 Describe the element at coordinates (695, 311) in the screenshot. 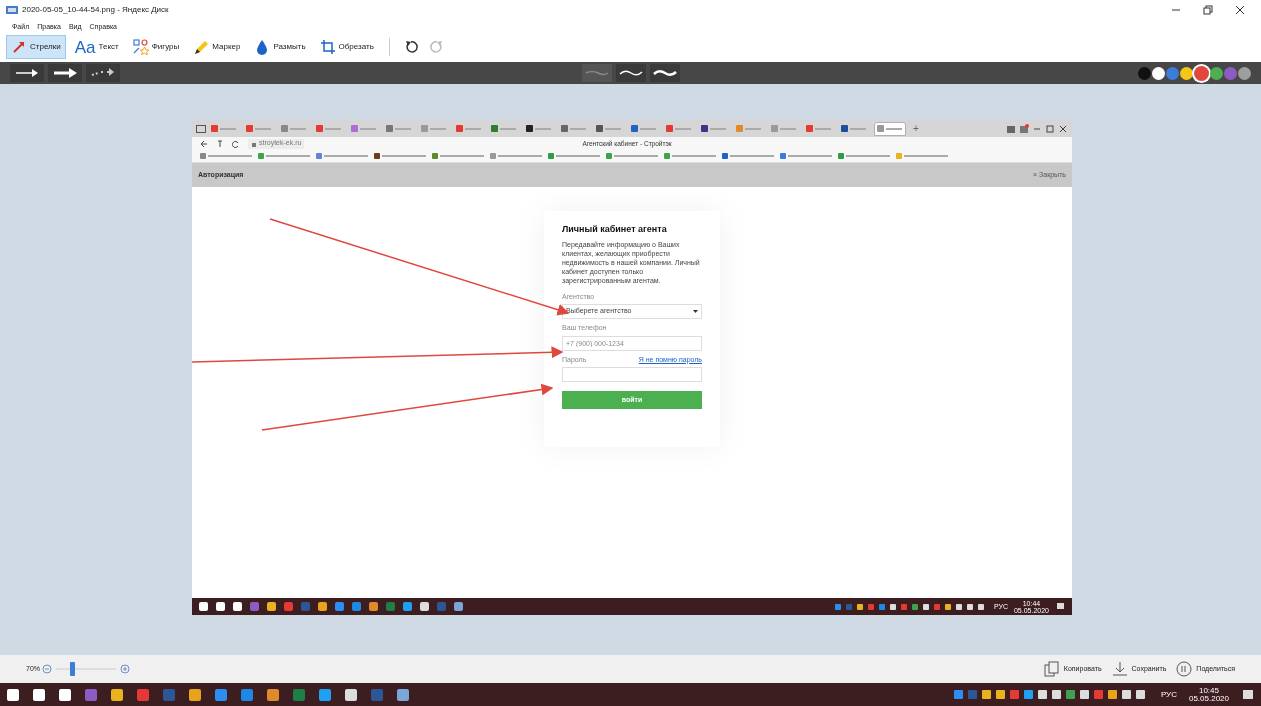

I see `dropdown-caret-icon` at that location.